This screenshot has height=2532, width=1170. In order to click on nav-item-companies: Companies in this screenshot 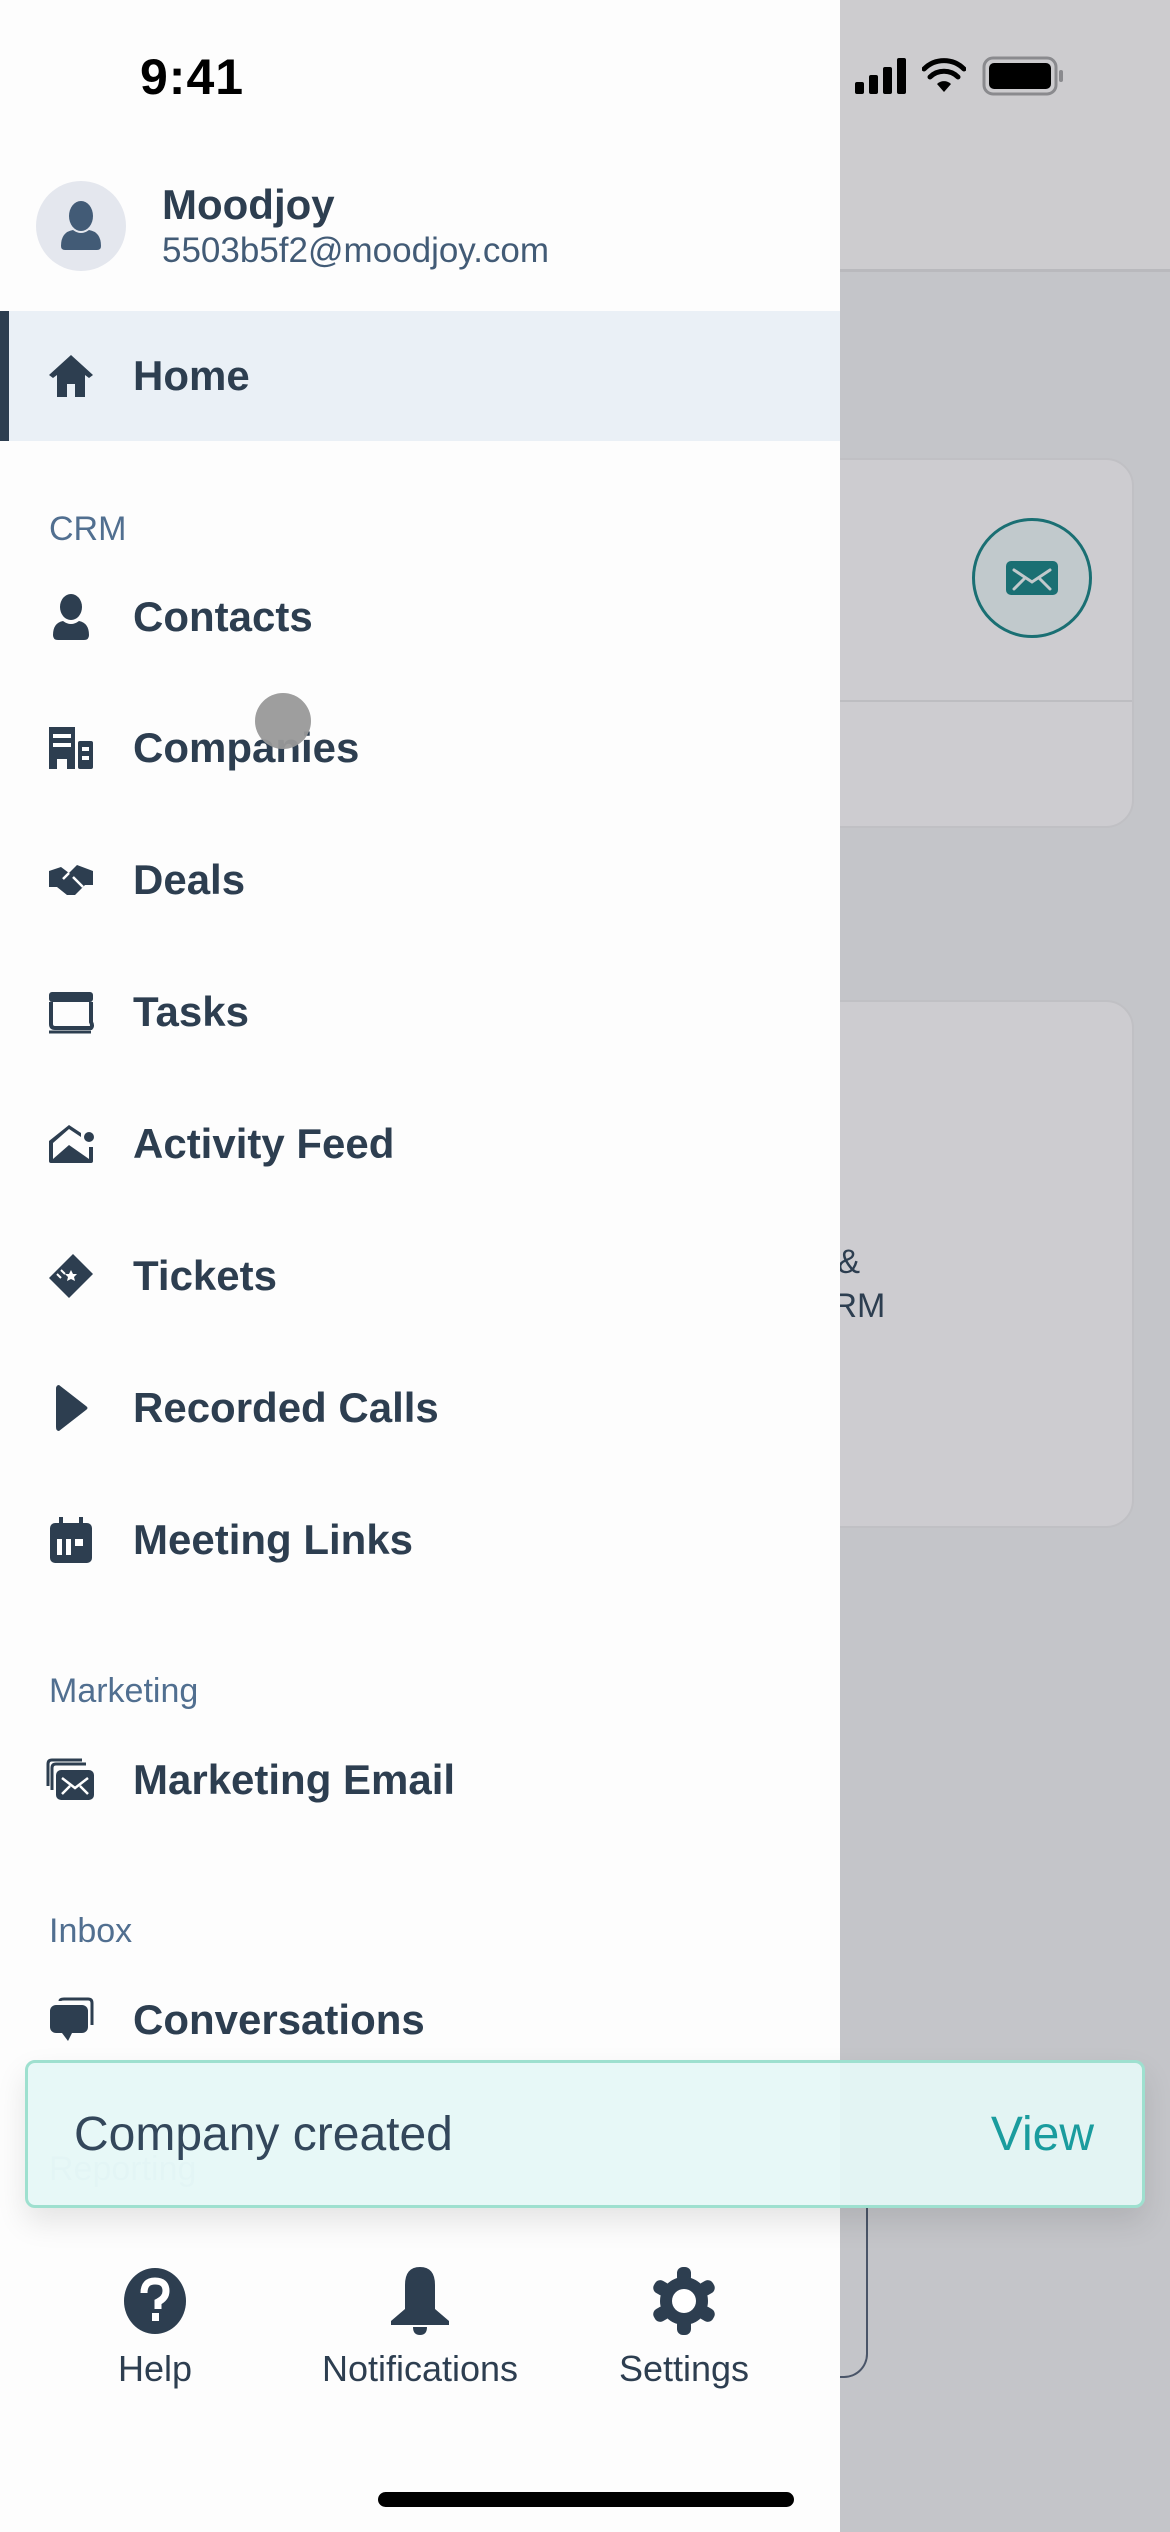, I will do `click(420, 748)`.